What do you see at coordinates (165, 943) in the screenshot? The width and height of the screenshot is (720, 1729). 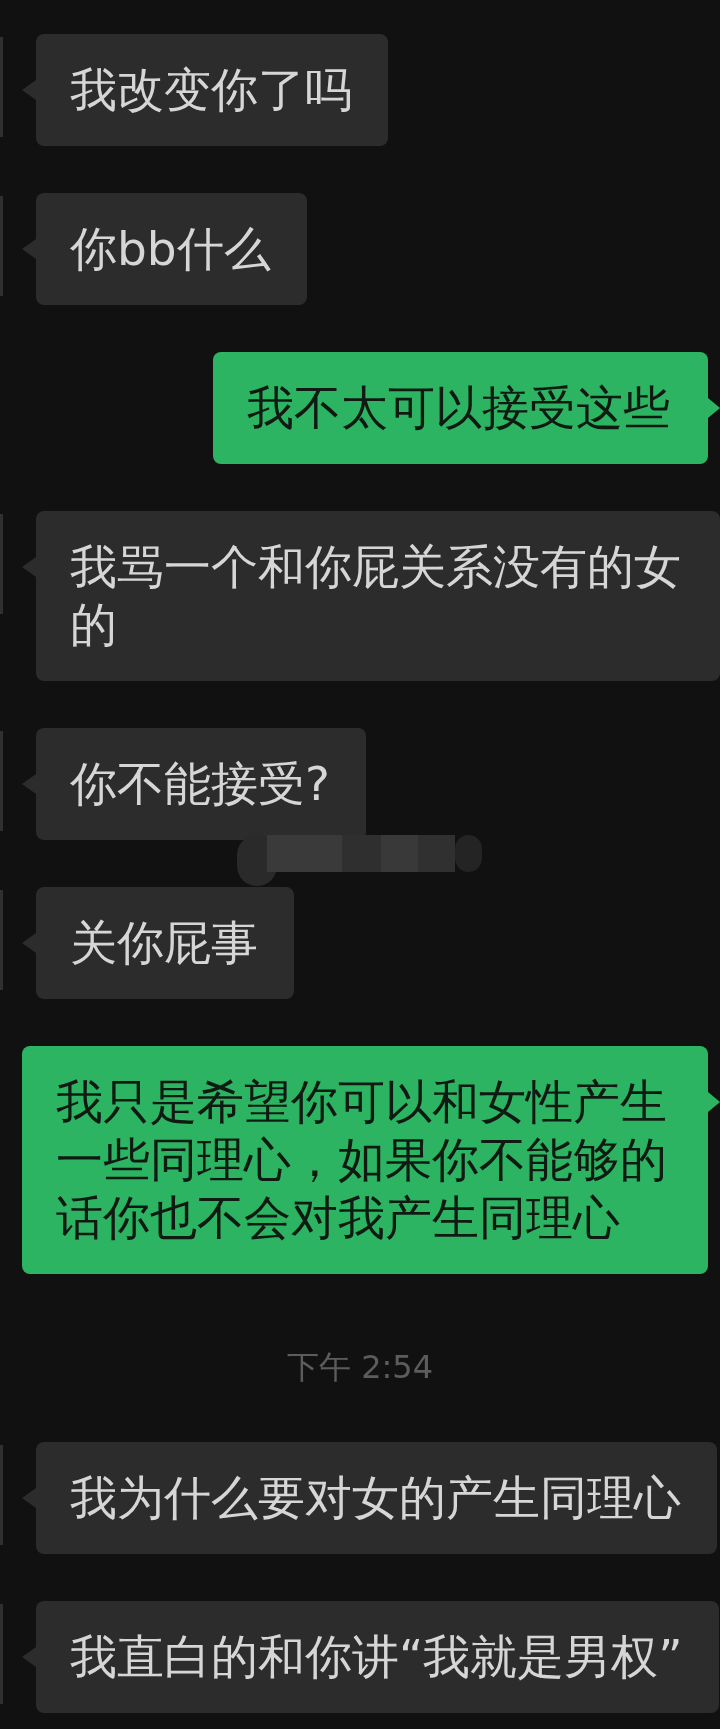 I see `message-bubble: 关你屁事` at bounding box center [165, 943].